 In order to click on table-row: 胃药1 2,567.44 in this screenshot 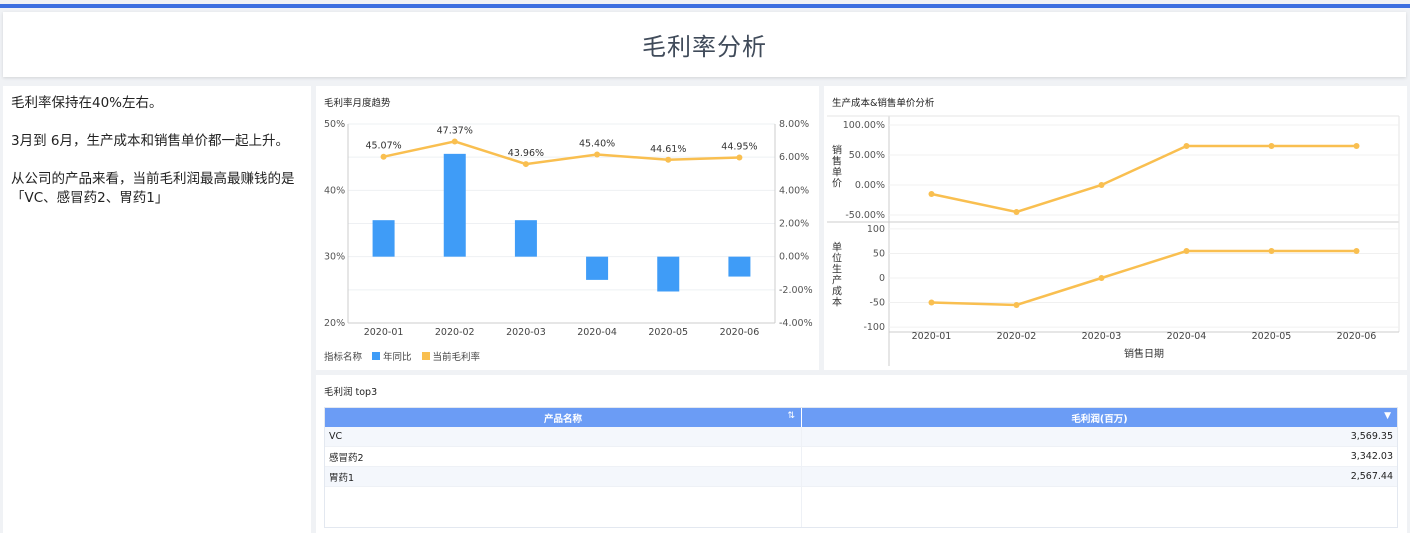, I will do `click(861, 477)`.